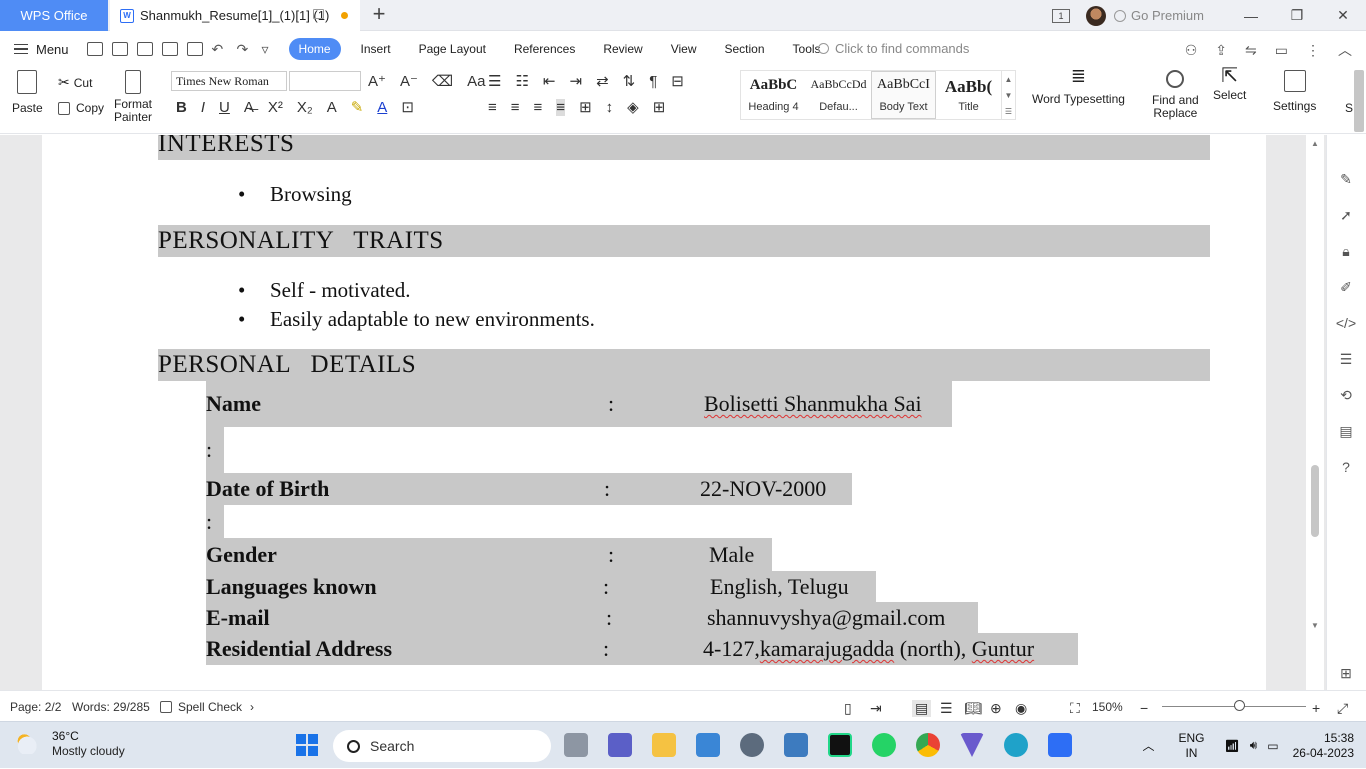  What do you see at coordinates (1313, 50) in the screenshot?
I see `more-icon: ⋮` at bounding box center [1313, 50].